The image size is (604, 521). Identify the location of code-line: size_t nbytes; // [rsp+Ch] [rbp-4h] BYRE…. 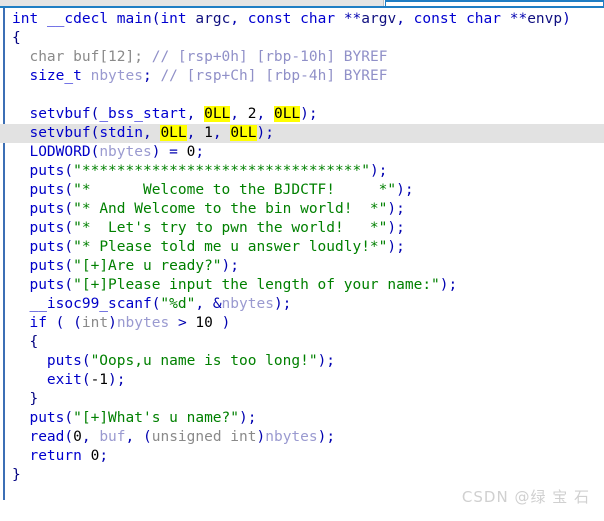
(302, 76).